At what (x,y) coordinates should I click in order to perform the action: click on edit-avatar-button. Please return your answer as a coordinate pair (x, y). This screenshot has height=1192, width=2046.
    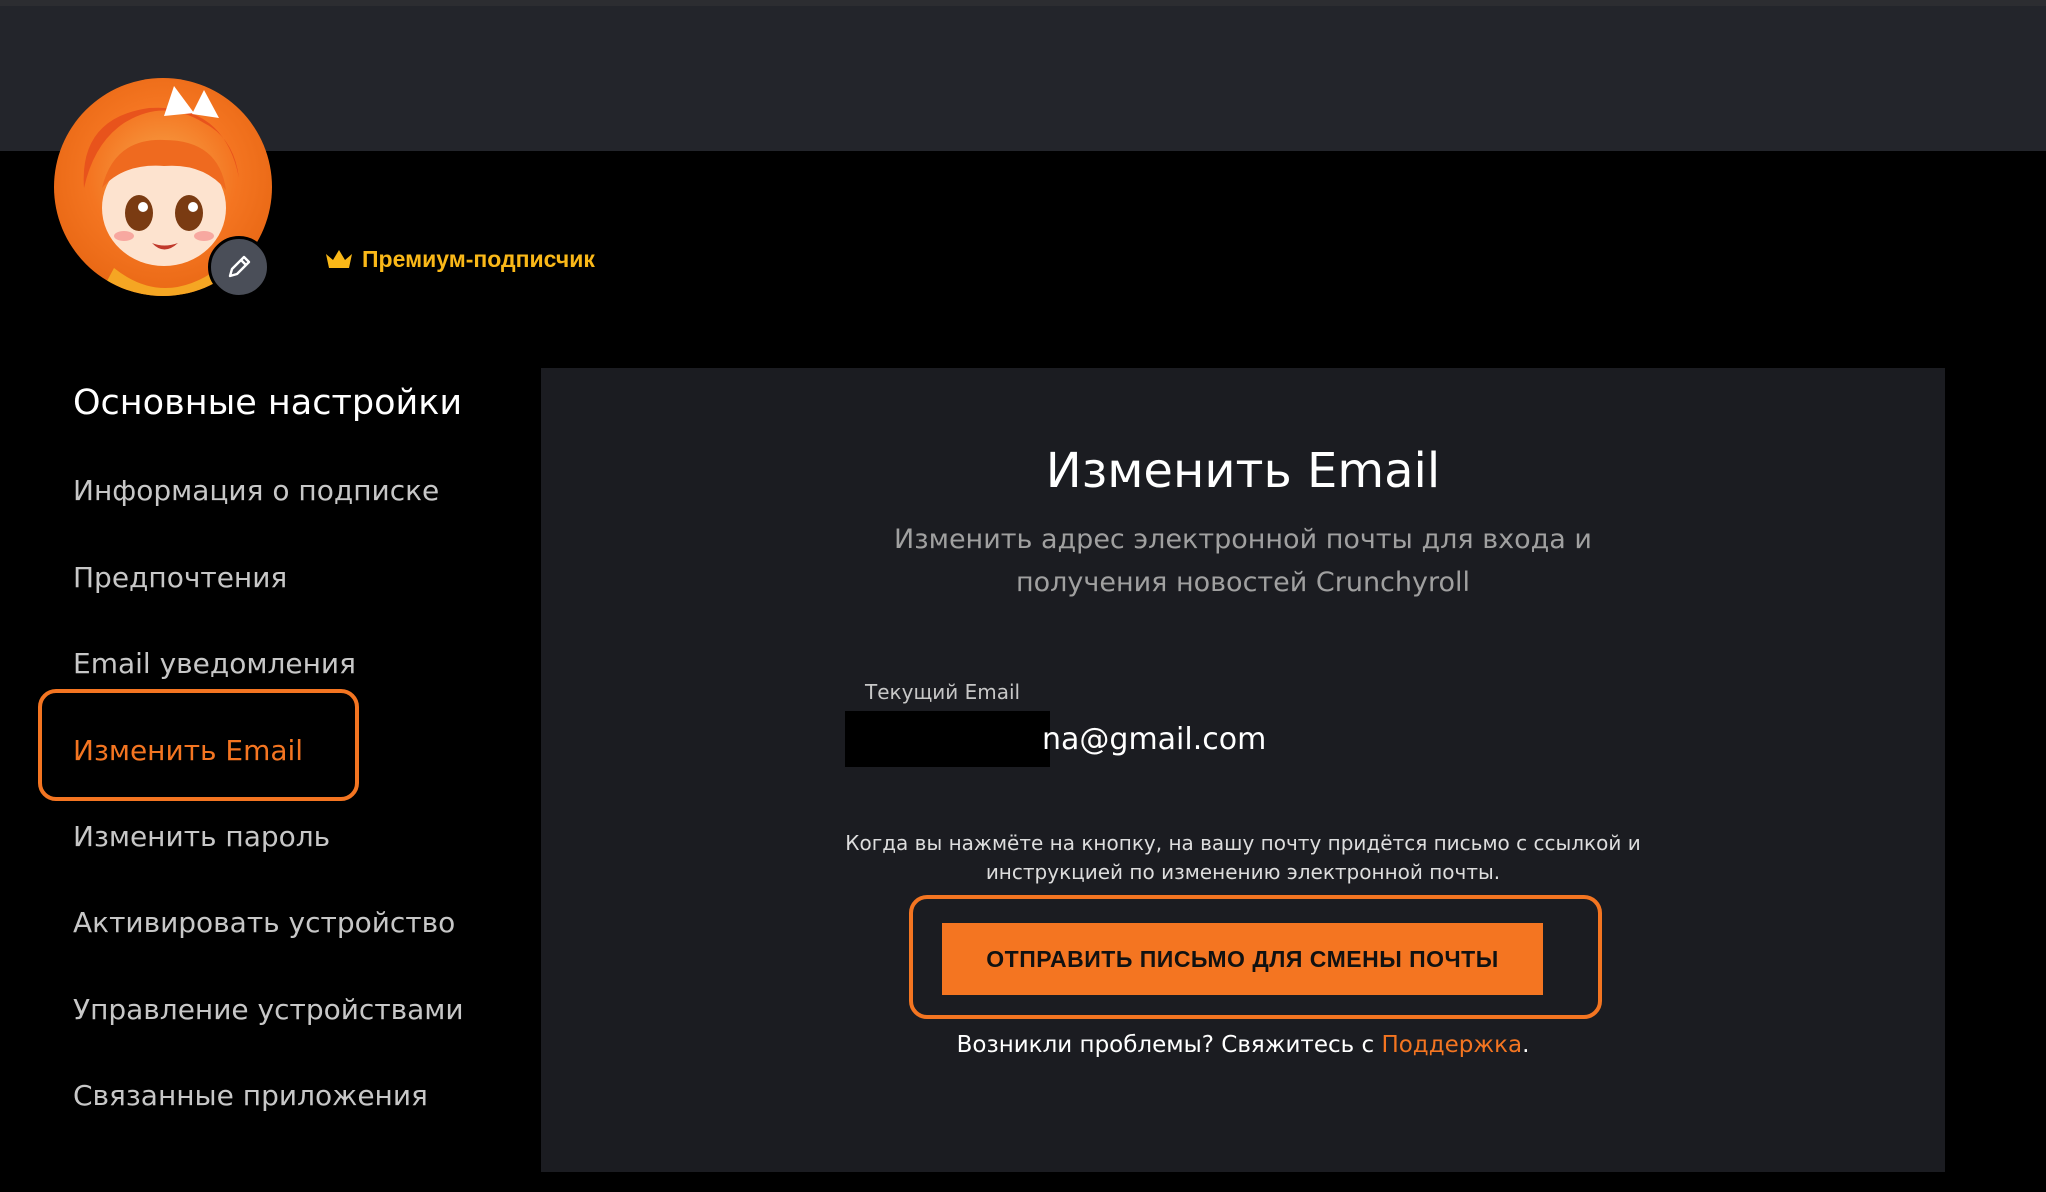
    Looking at the image, I should click on (239, 267).